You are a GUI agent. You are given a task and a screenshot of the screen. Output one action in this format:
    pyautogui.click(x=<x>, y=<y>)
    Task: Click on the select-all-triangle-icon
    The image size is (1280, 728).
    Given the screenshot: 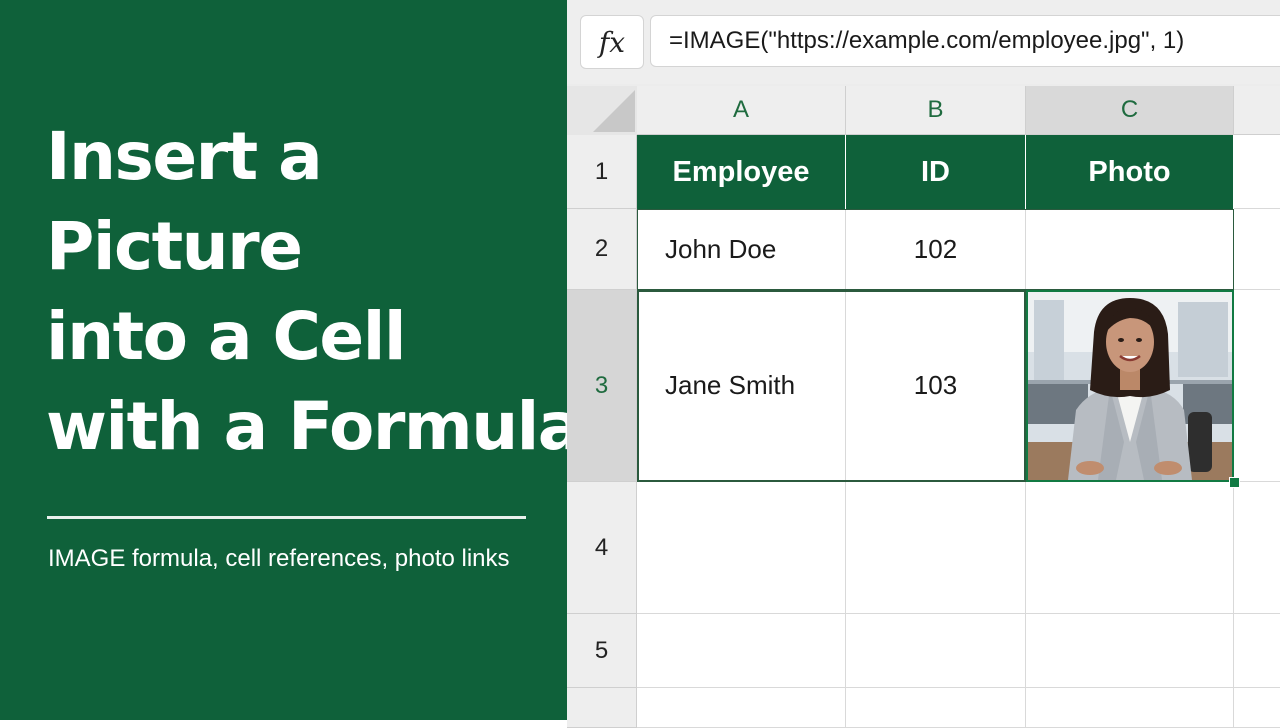 What is the action you would take?
    pyautogui.click(x=614, y=111)
    